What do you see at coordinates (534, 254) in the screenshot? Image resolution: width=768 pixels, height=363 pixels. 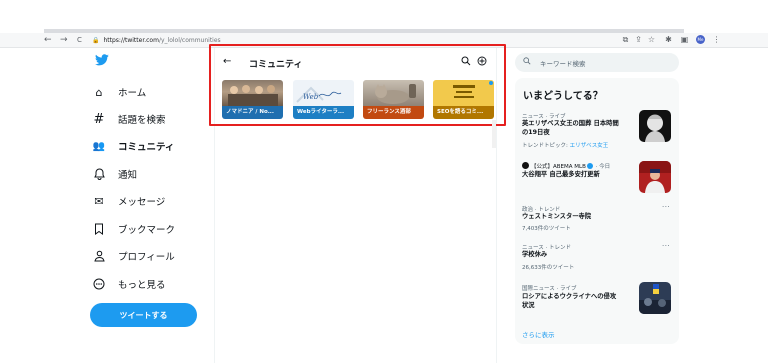 I see `trend-title: 学校休み` at bounding box center [534, 254].